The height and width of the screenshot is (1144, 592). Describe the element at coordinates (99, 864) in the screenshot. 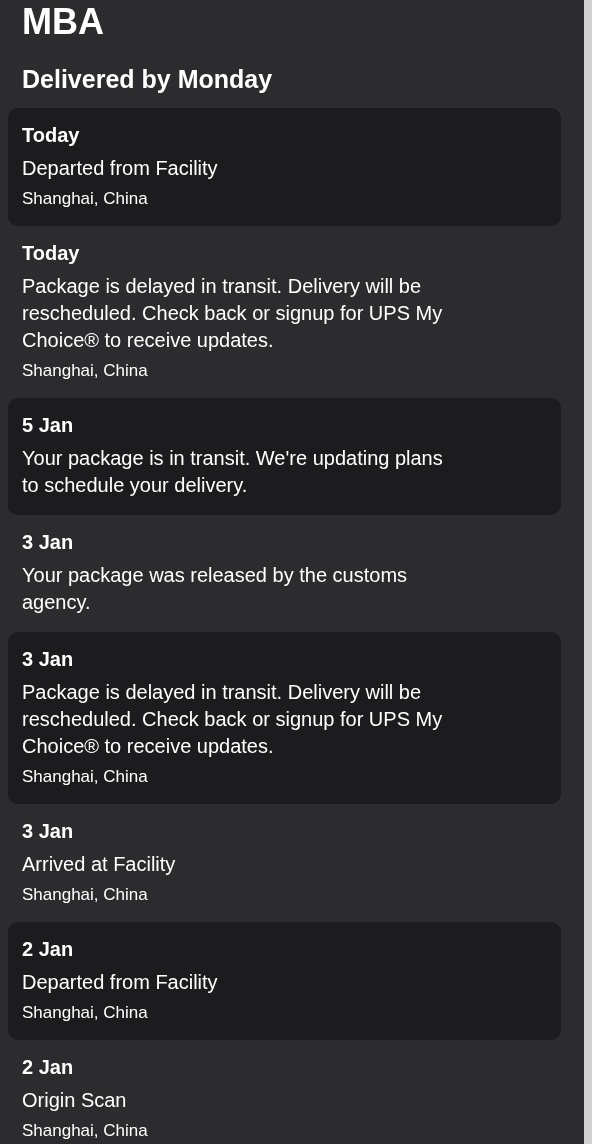

I see `event-description: Arrived at Facility` at that location.